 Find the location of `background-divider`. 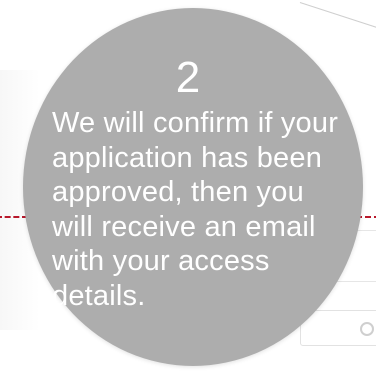

background-divider is located at coordinates (337, 21).